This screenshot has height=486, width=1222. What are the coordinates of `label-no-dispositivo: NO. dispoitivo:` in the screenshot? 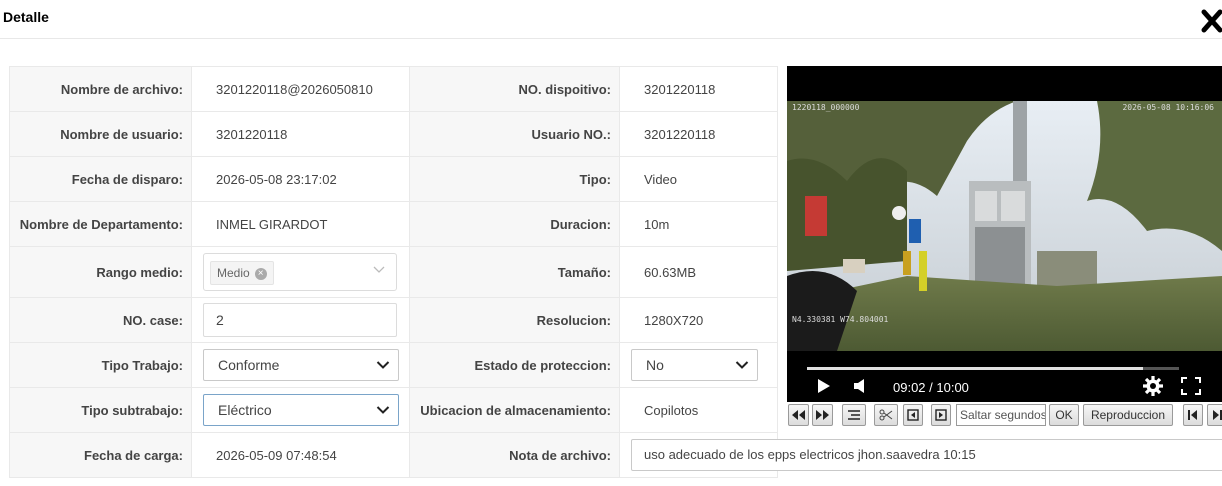 It's located at (514, 89).